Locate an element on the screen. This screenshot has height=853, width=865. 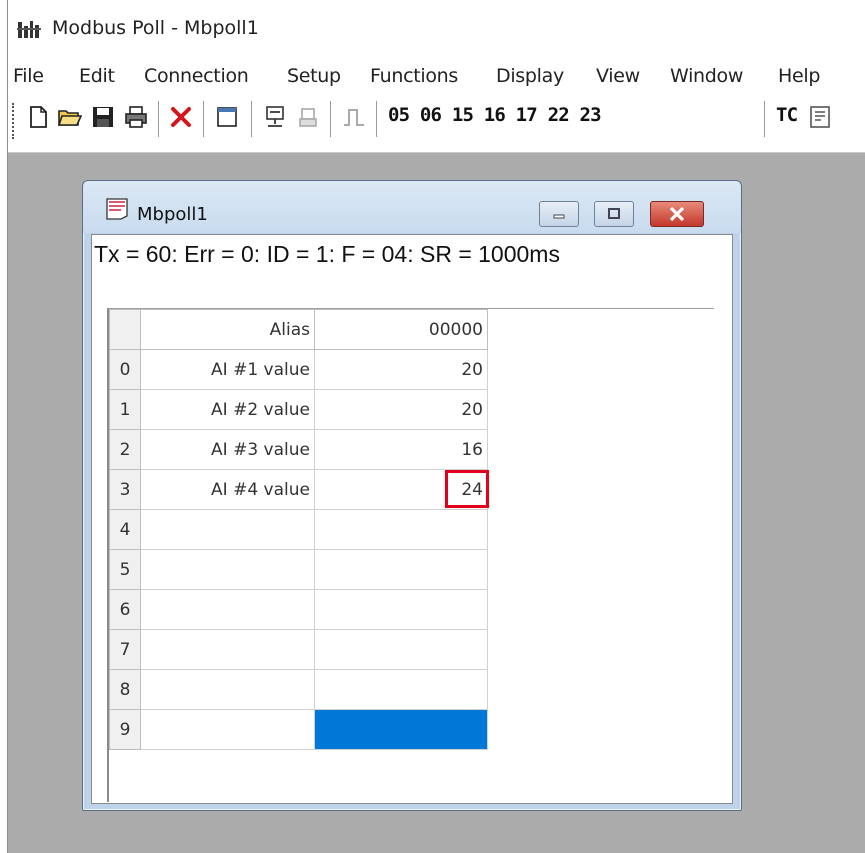
grid-corner-cell is located at coordinates (125, 329).